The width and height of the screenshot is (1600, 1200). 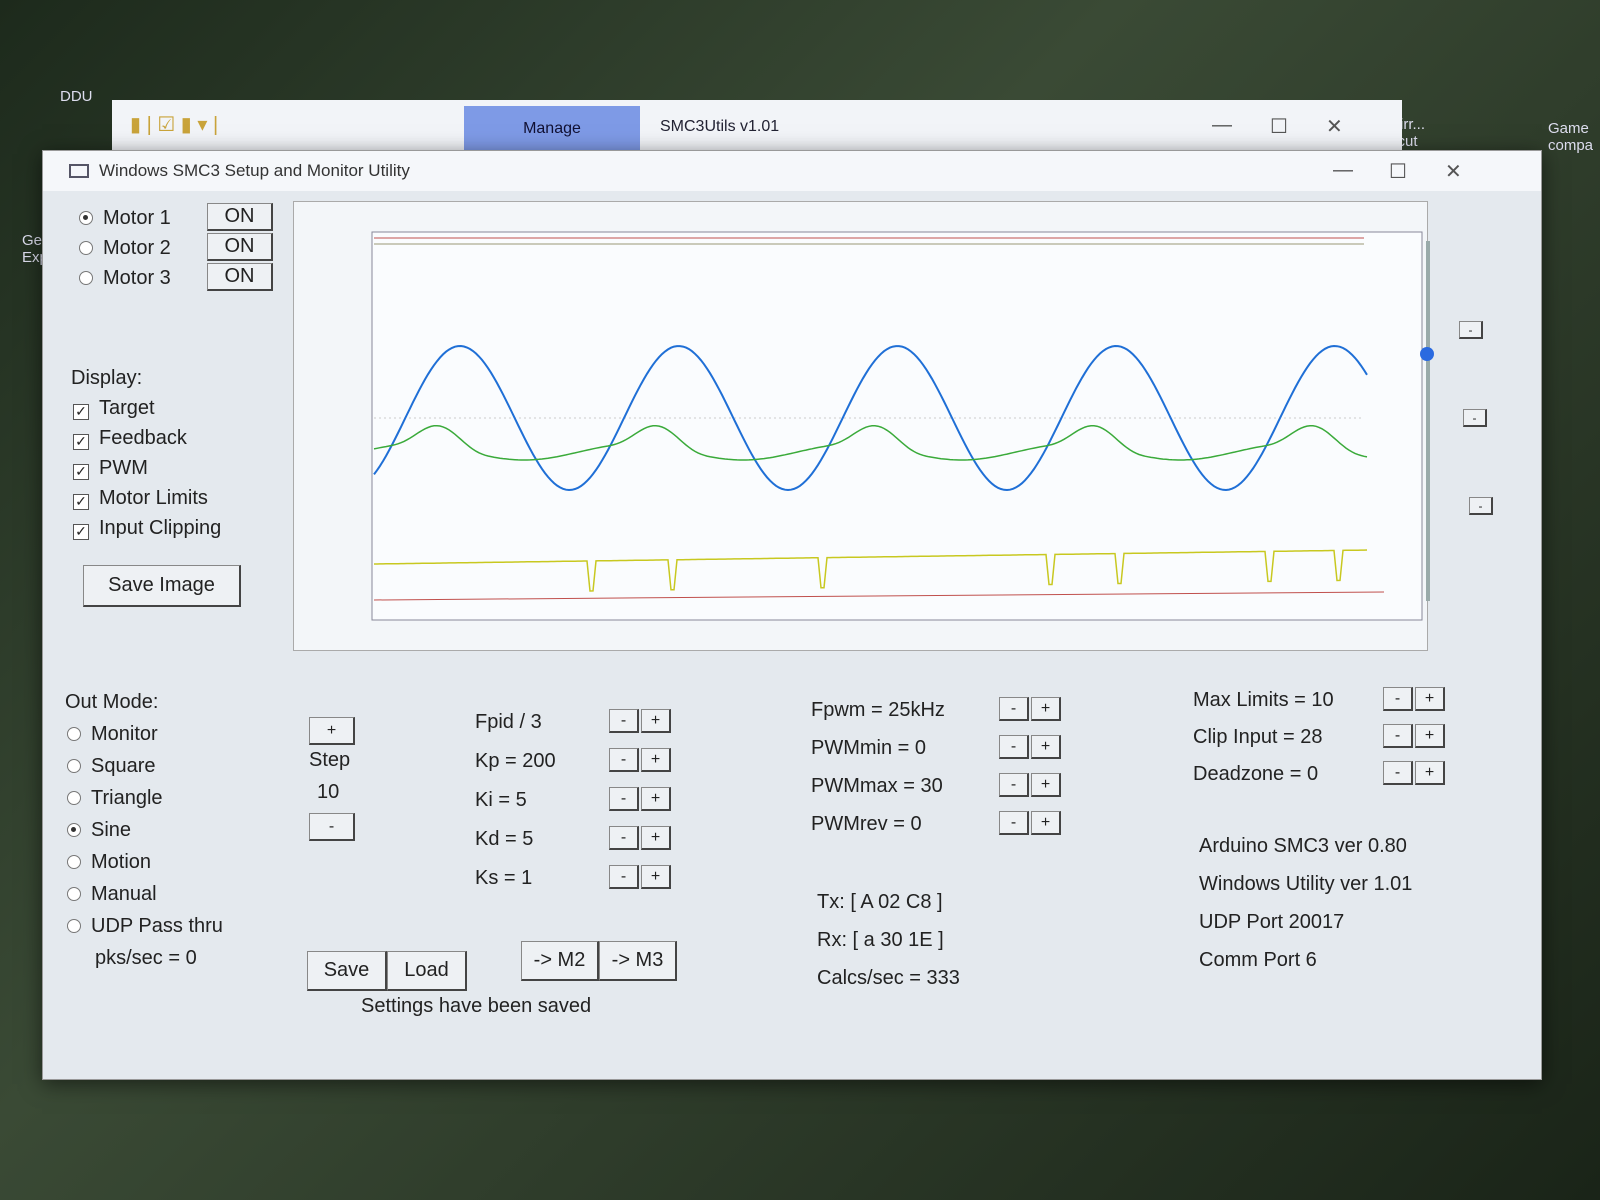 I want to click on limits-2-minus-button: -, so click(x=1398, y=773).